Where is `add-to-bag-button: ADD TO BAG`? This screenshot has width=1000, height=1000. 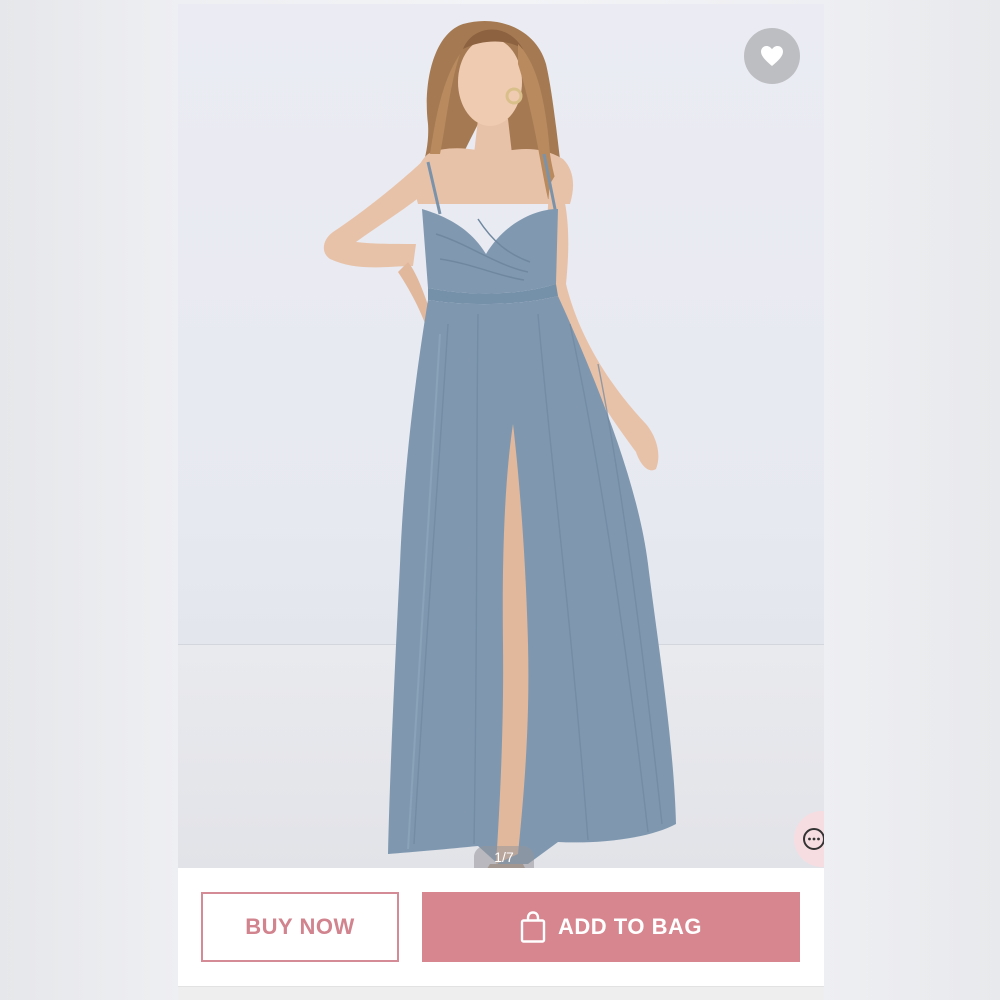
add-to-bag-button: ADD TO BAG is located at coordinates (611, 927).